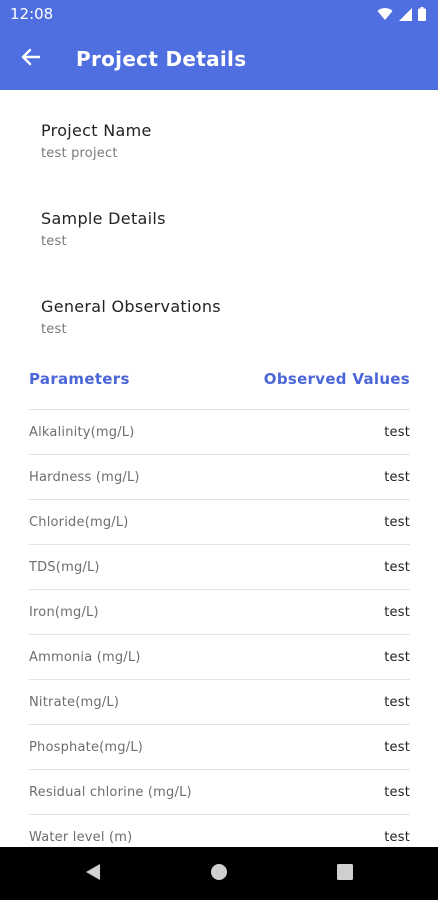 The width and height of the screenshot is (438, 900). What do you see at coordinates (131, 317) in the screenshot?
I see `general-observations-block: General Observations test` at bounding box center [131, 317].